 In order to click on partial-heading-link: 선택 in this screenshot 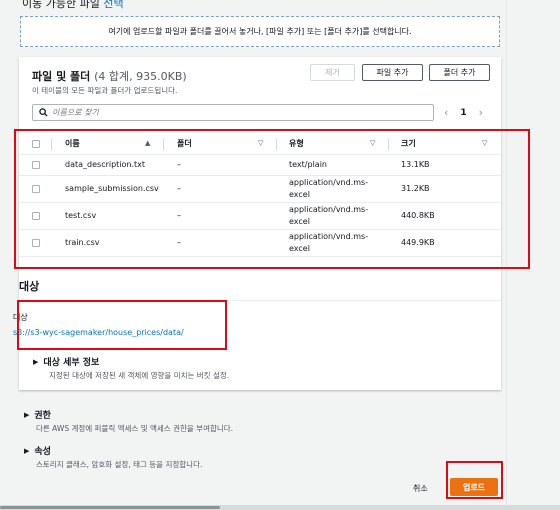, I will do `click(113, 5)`.